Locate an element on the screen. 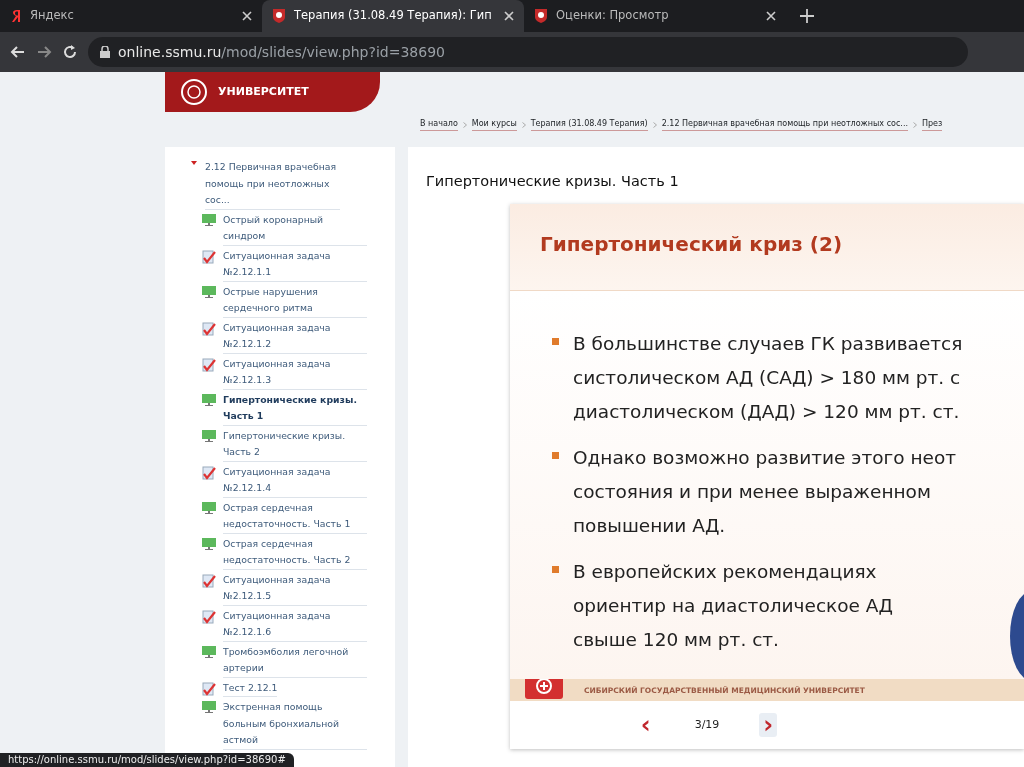  crest-icon is located at coordinates (194, 92).